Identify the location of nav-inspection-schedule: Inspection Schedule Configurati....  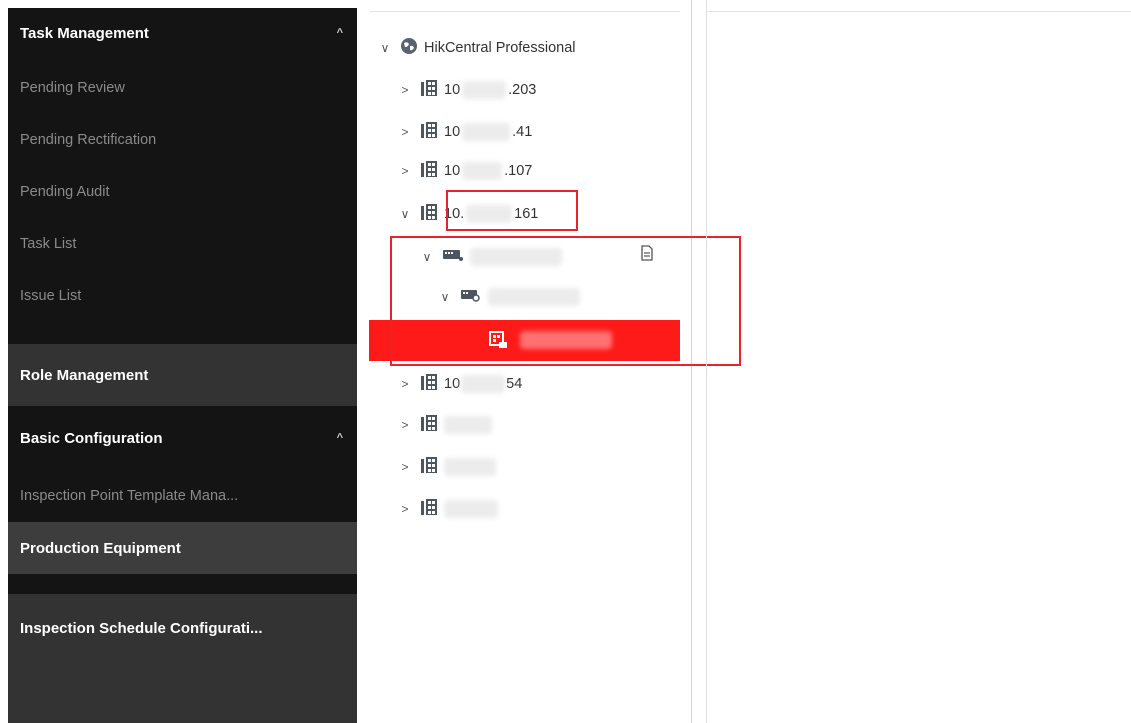
(182, 658).